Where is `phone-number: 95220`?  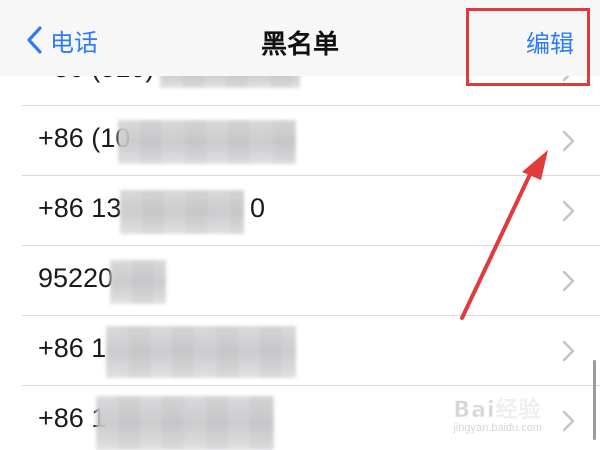
phone-number: 95220 is located at coordinates (76, 278).